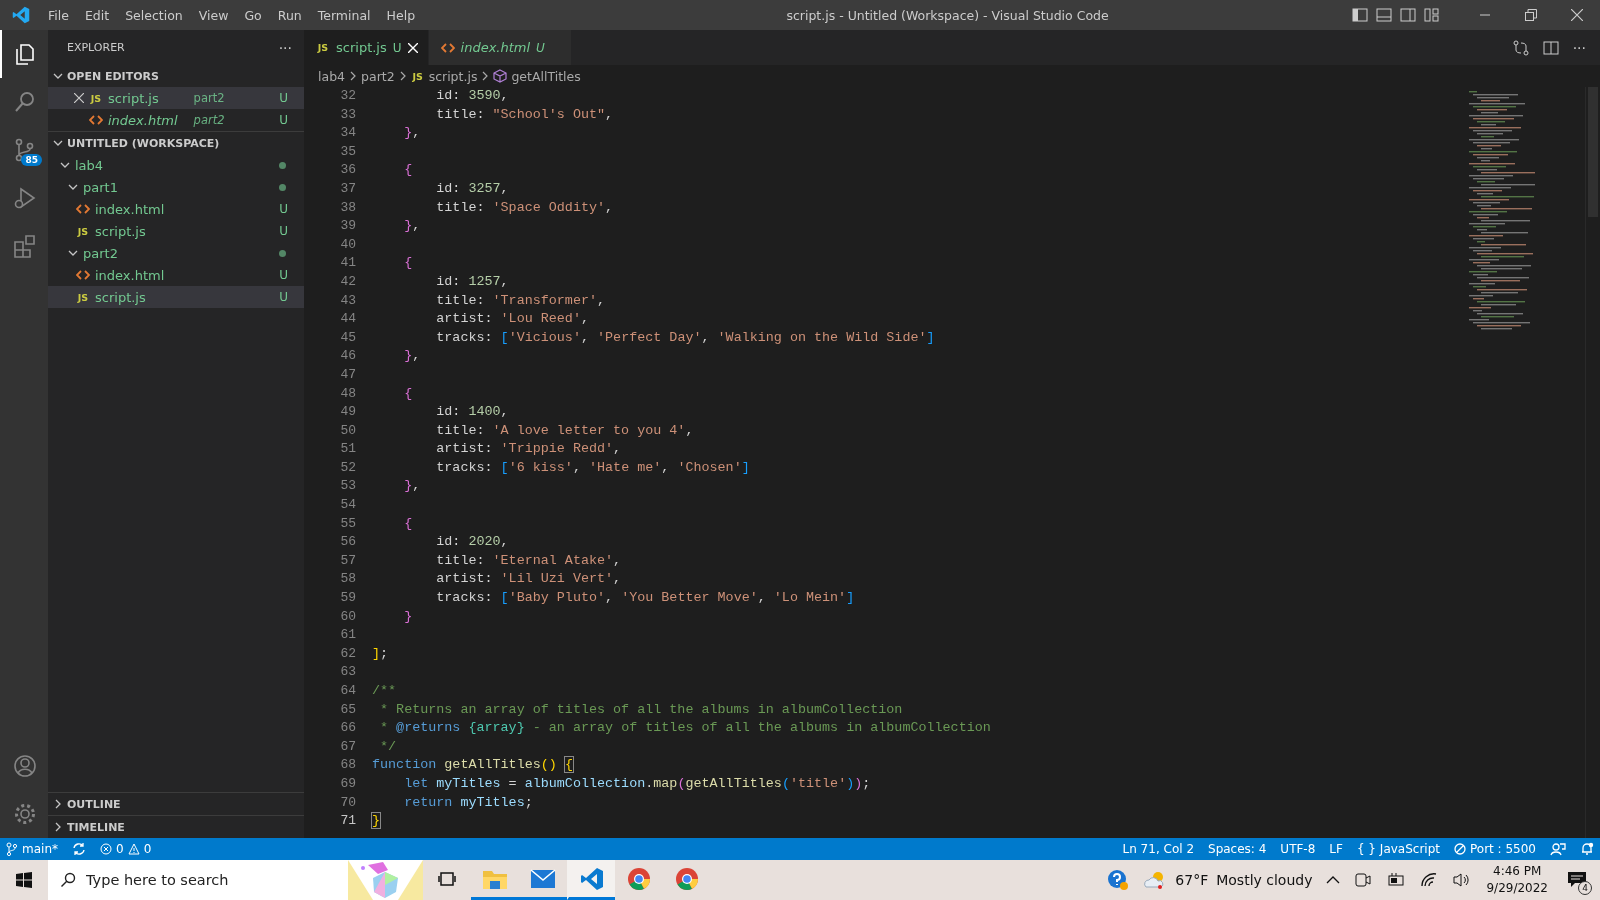  What do you see at coordinates (198, 880) in the screenshot?
I see `taskbar-search-field: Type here to search` at bounding box center [198, 880].